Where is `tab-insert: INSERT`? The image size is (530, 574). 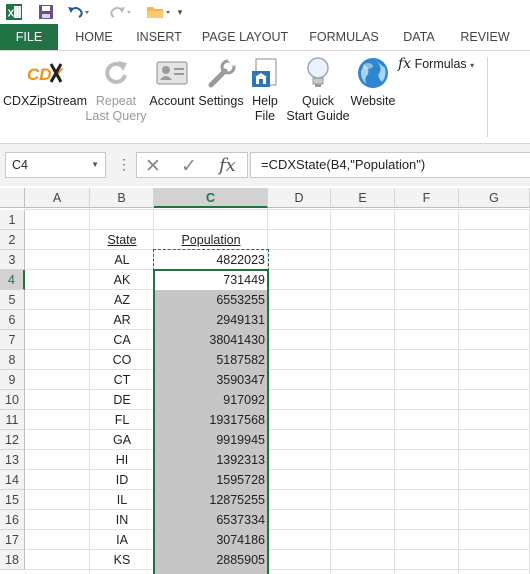
tab-insert: INSERT is located at coordinates (159, 37).